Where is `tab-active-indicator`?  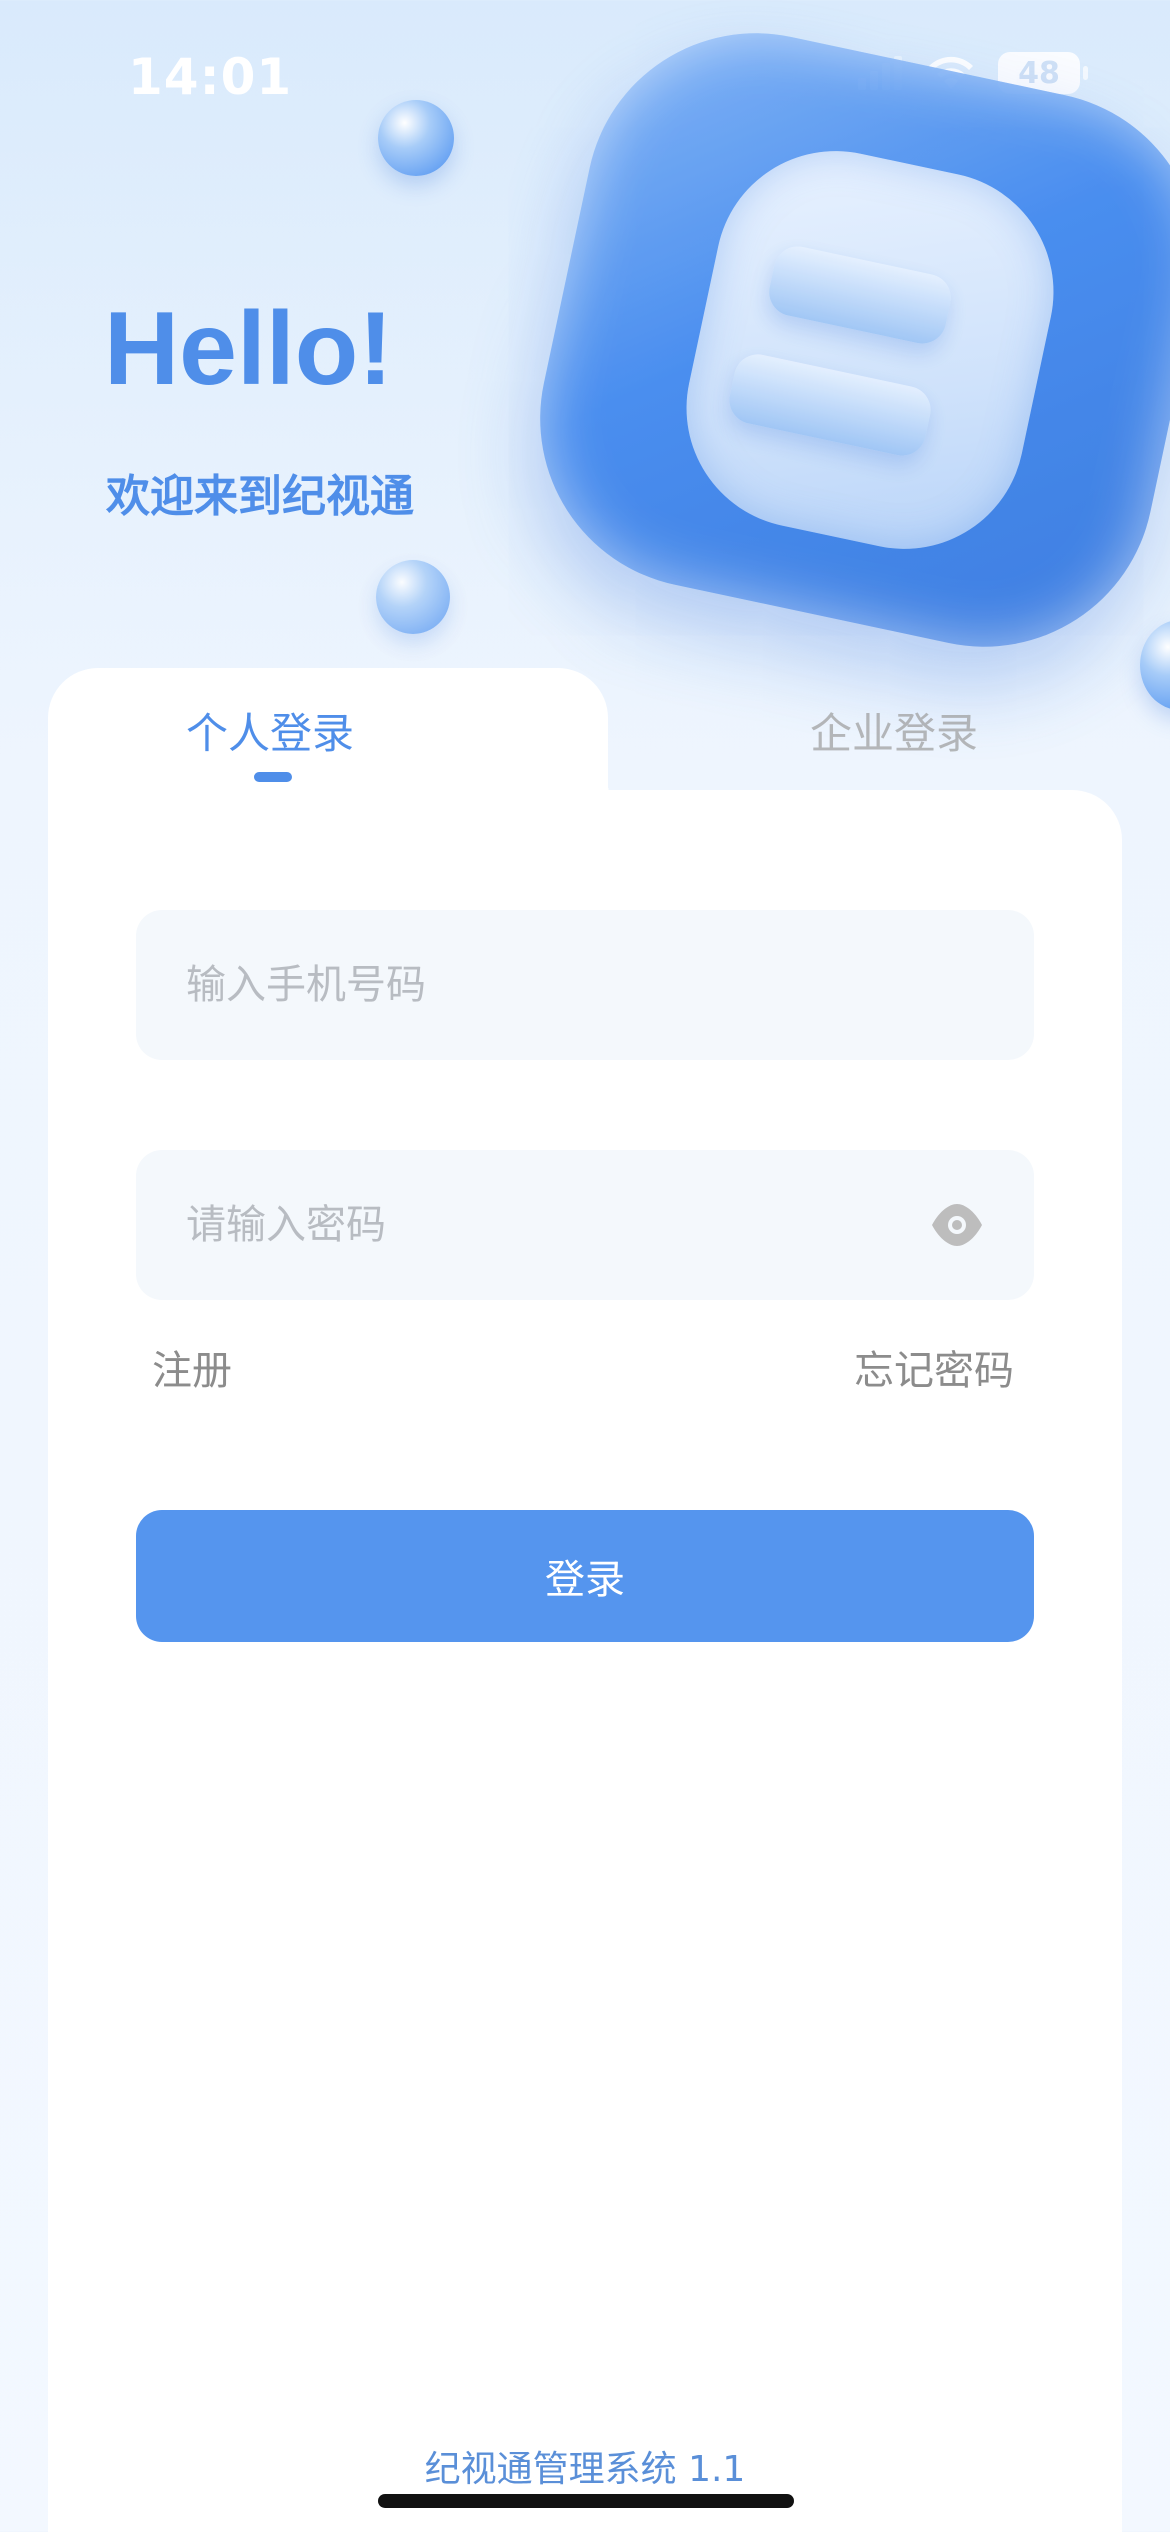
tab-active-indicator is located at coordinates (273, 777).